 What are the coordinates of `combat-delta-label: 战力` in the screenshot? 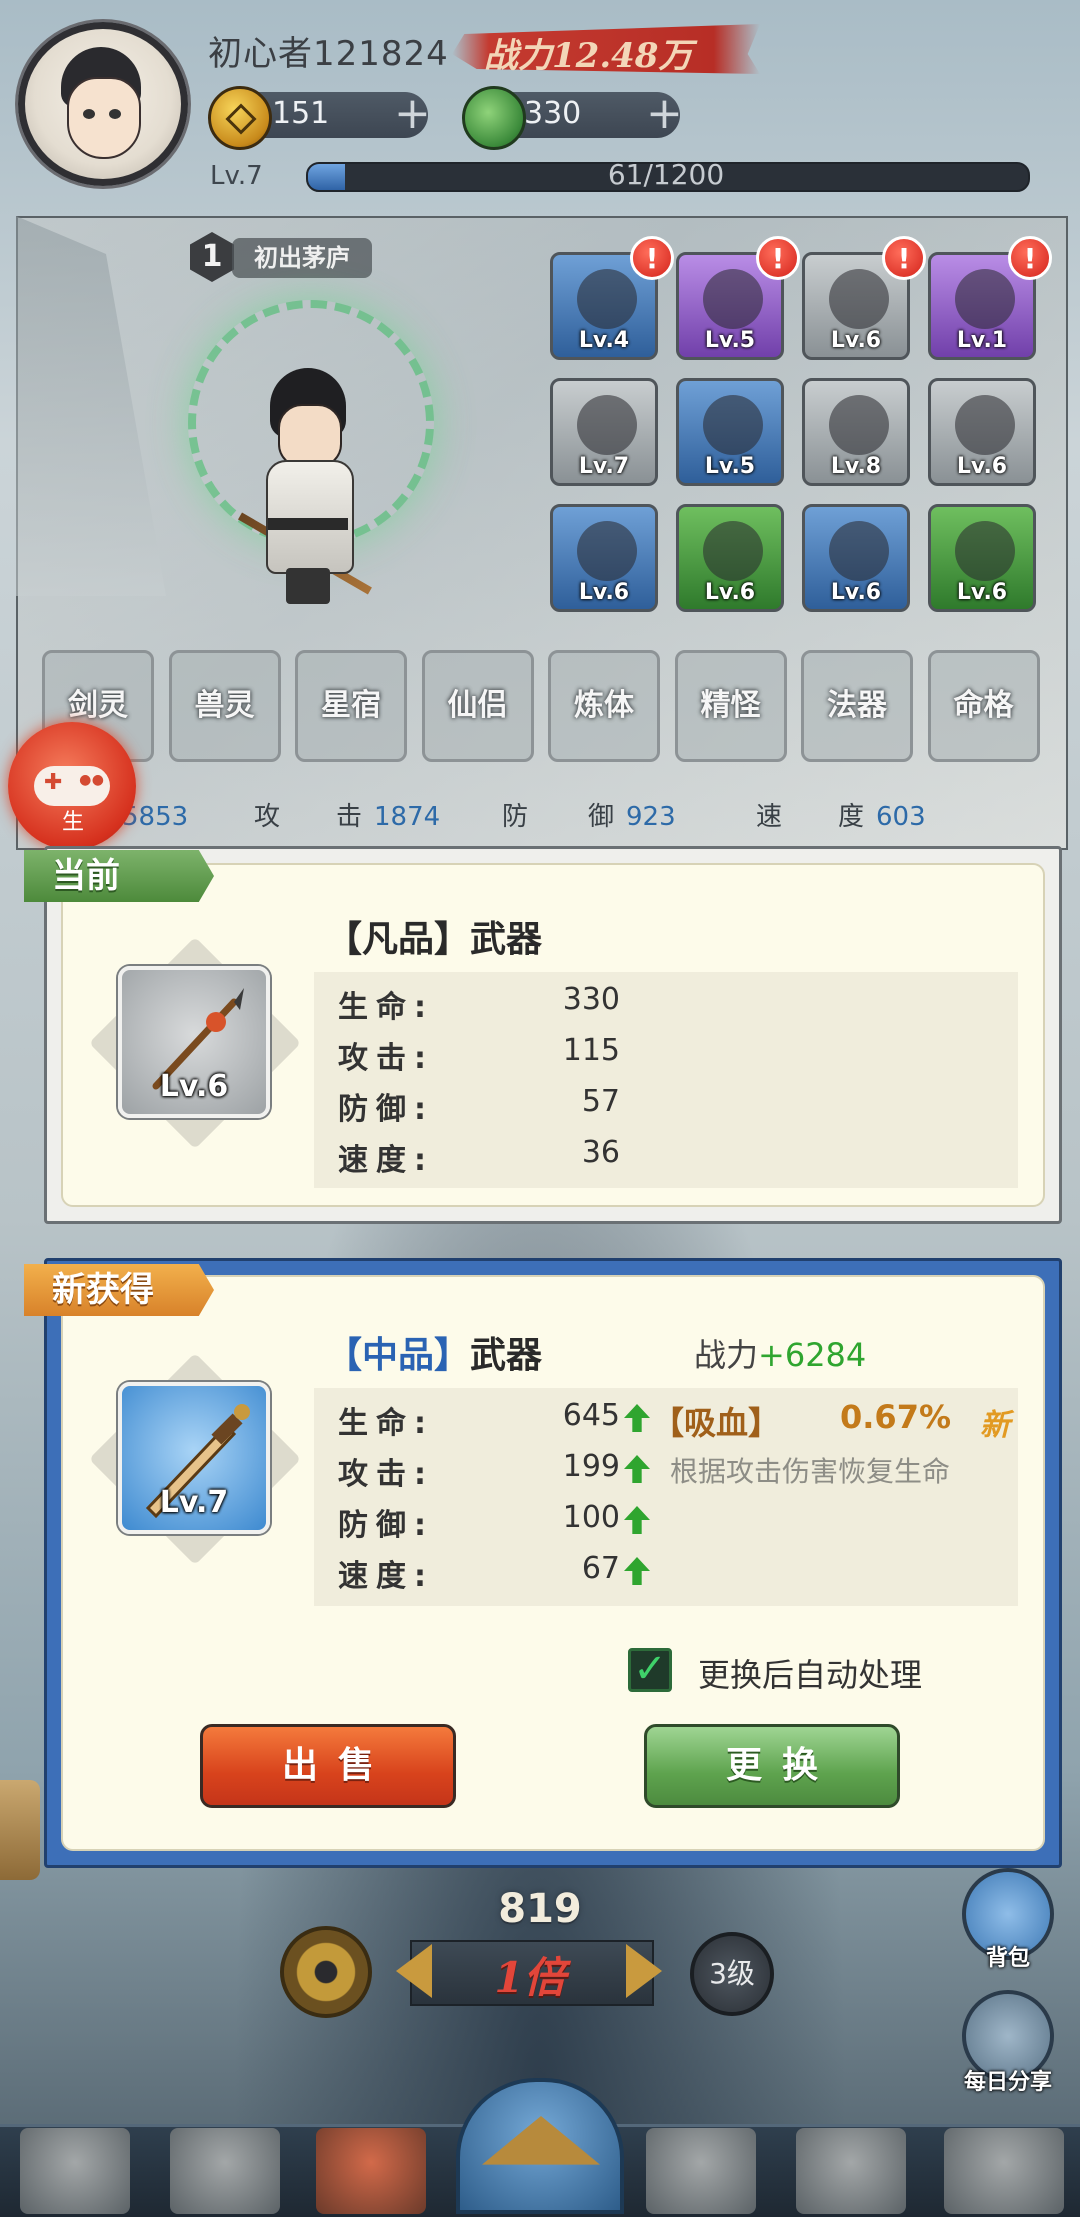 It's located at (726, 1355).